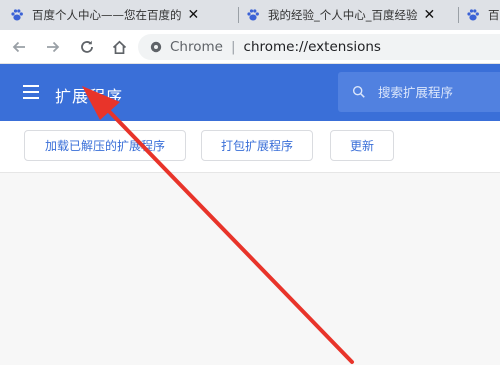 The width and height of the screenshot is (500, 365). Describe the element at coordinates (119, 47) in the screenshot. I see `home-icon` at that location.